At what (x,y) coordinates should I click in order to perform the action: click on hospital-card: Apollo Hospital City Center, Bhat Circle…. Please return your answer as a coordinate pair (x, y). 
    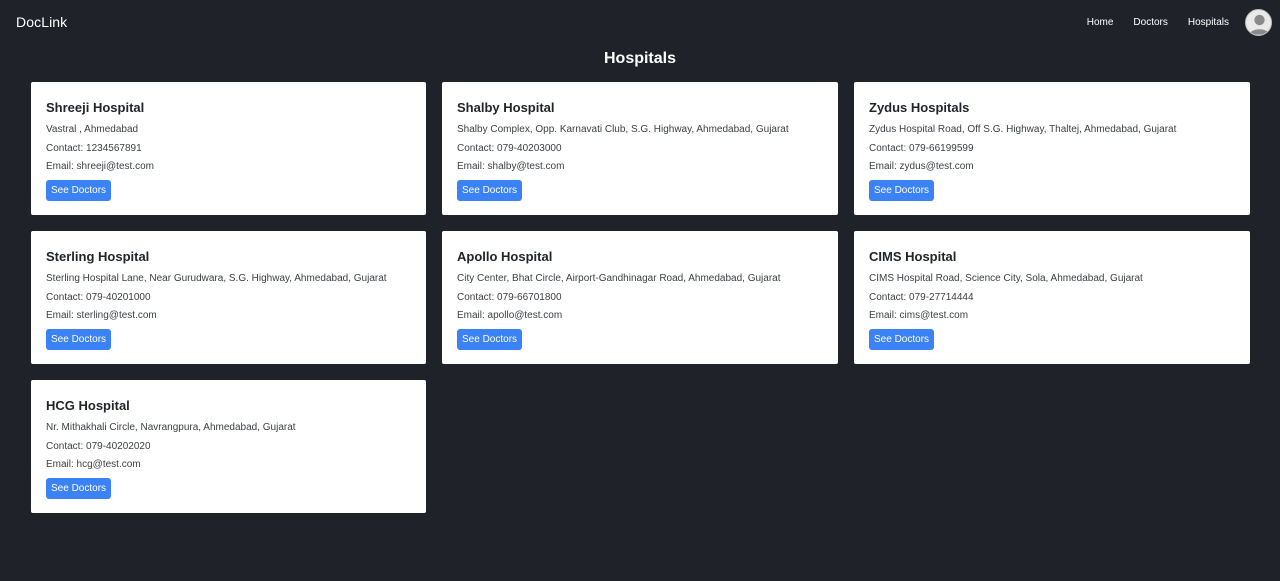
    Looking at the image, I should click on (640, 297).